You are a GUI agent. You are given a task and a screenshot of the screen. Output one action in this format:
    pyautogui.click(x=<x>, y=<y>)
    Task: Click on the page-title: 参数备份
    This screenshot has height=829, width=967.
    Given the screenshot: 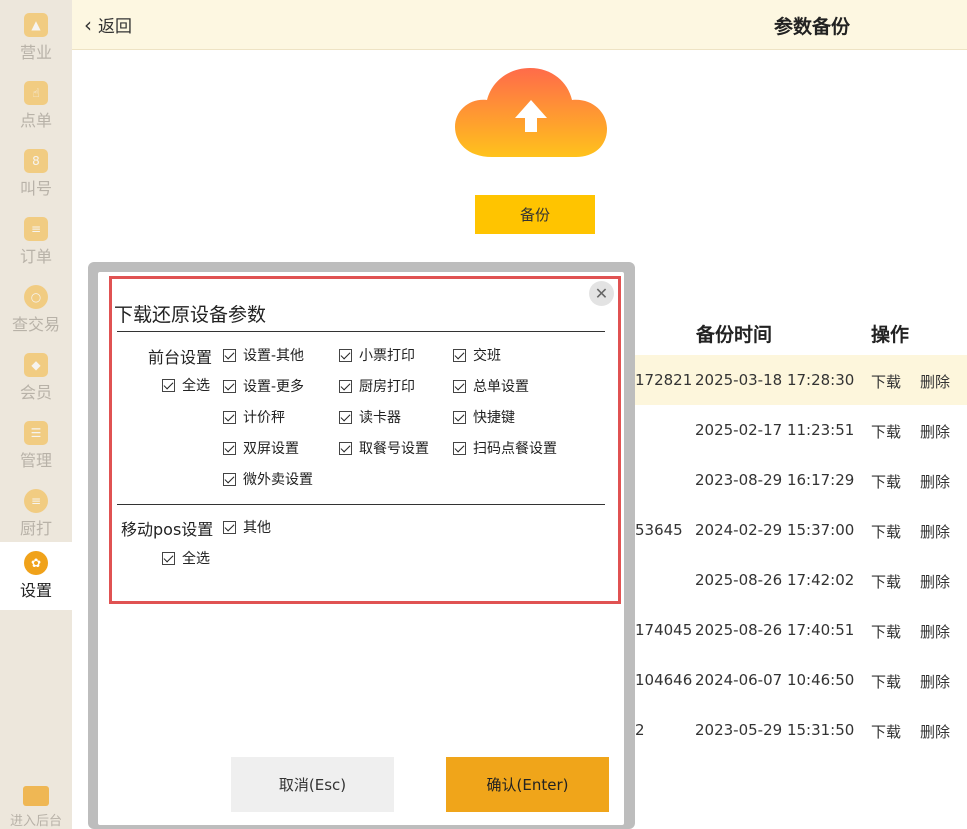 What is the action you would take?
    pyautogui.click(x=812, y=27)
    